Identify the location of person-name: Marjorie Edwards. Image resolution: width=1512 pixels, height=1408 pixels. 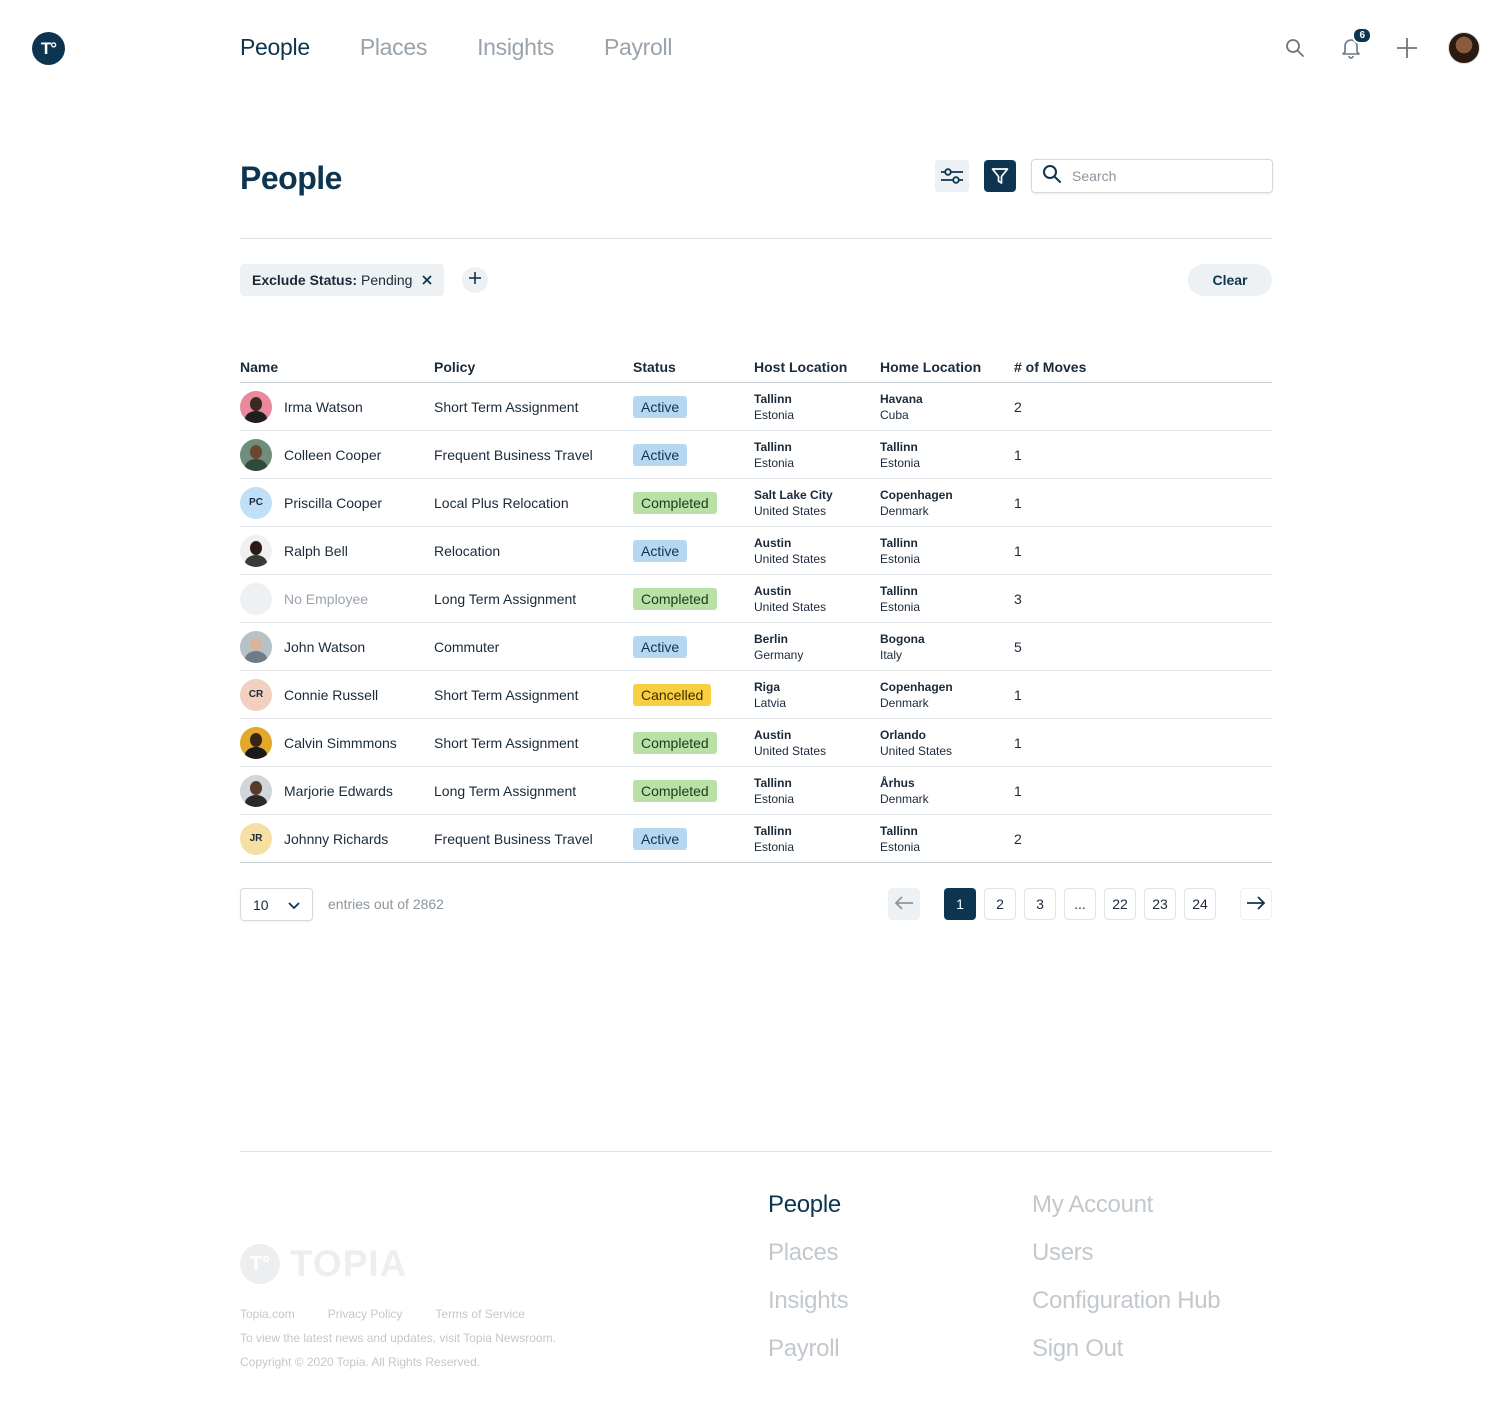
(338, 791).